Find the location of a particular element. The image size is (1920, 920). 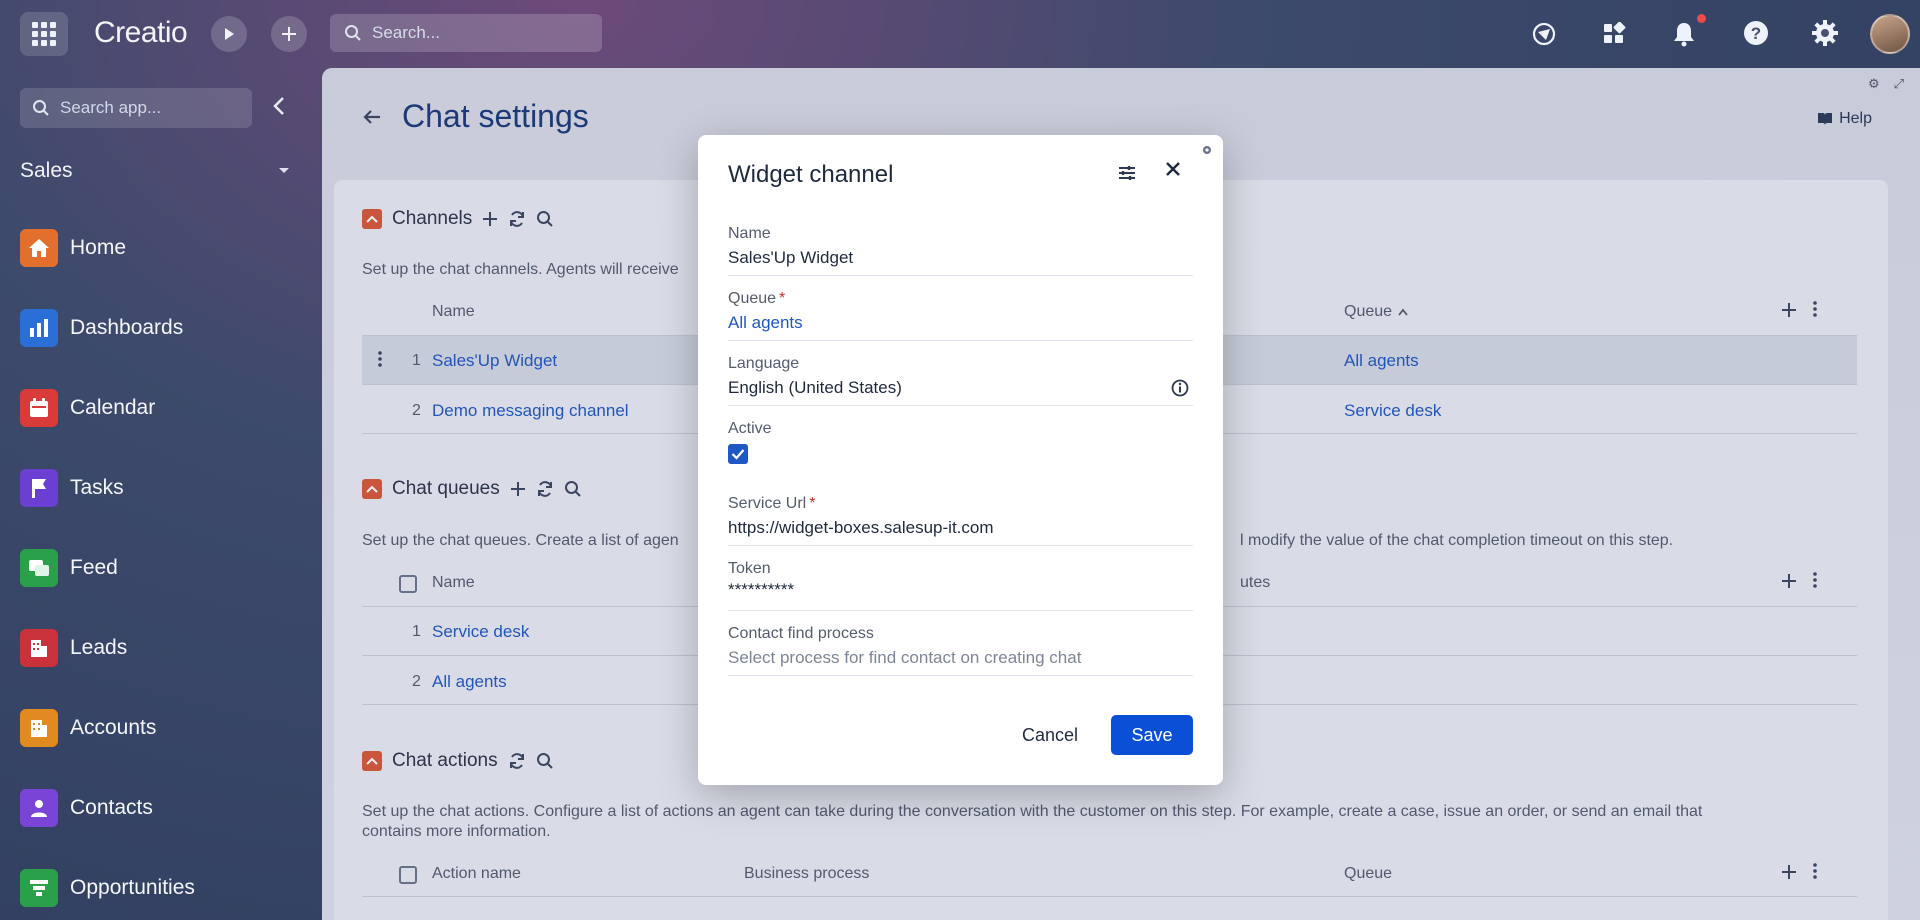

token-field: Token ********** is located at coordinates (960, 585).